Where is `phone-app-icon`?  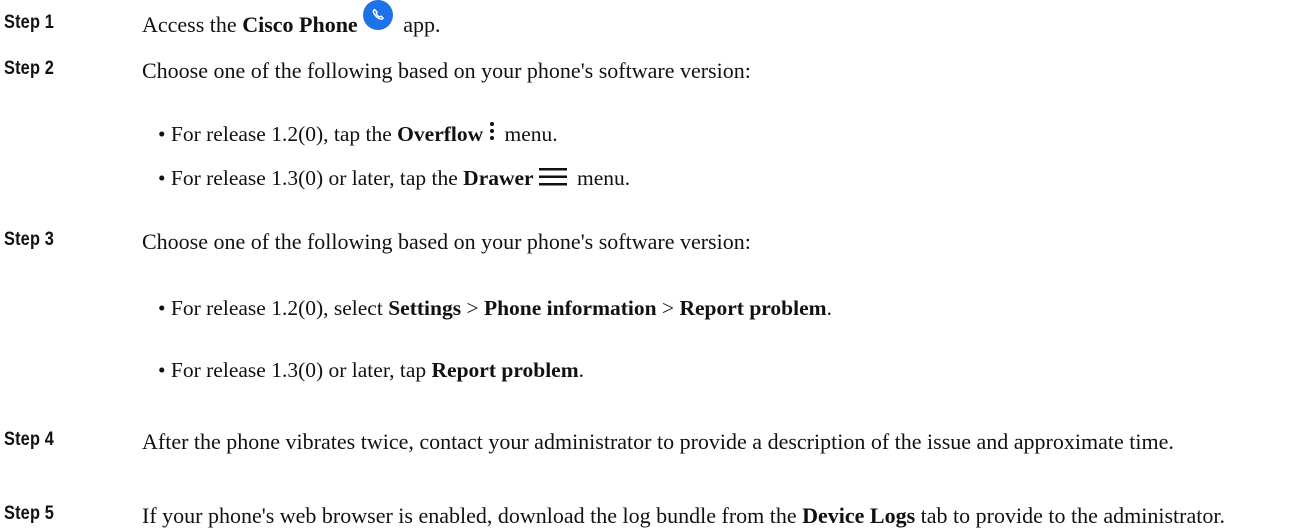 phone-app-icon is located at coordinates (377, 15).